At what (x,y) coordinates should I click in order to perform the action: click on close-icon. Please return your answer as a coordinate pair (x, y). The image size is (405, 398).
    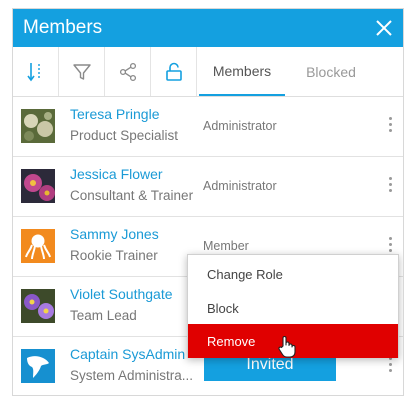
    Looking at the image, I should click on (384, 28).